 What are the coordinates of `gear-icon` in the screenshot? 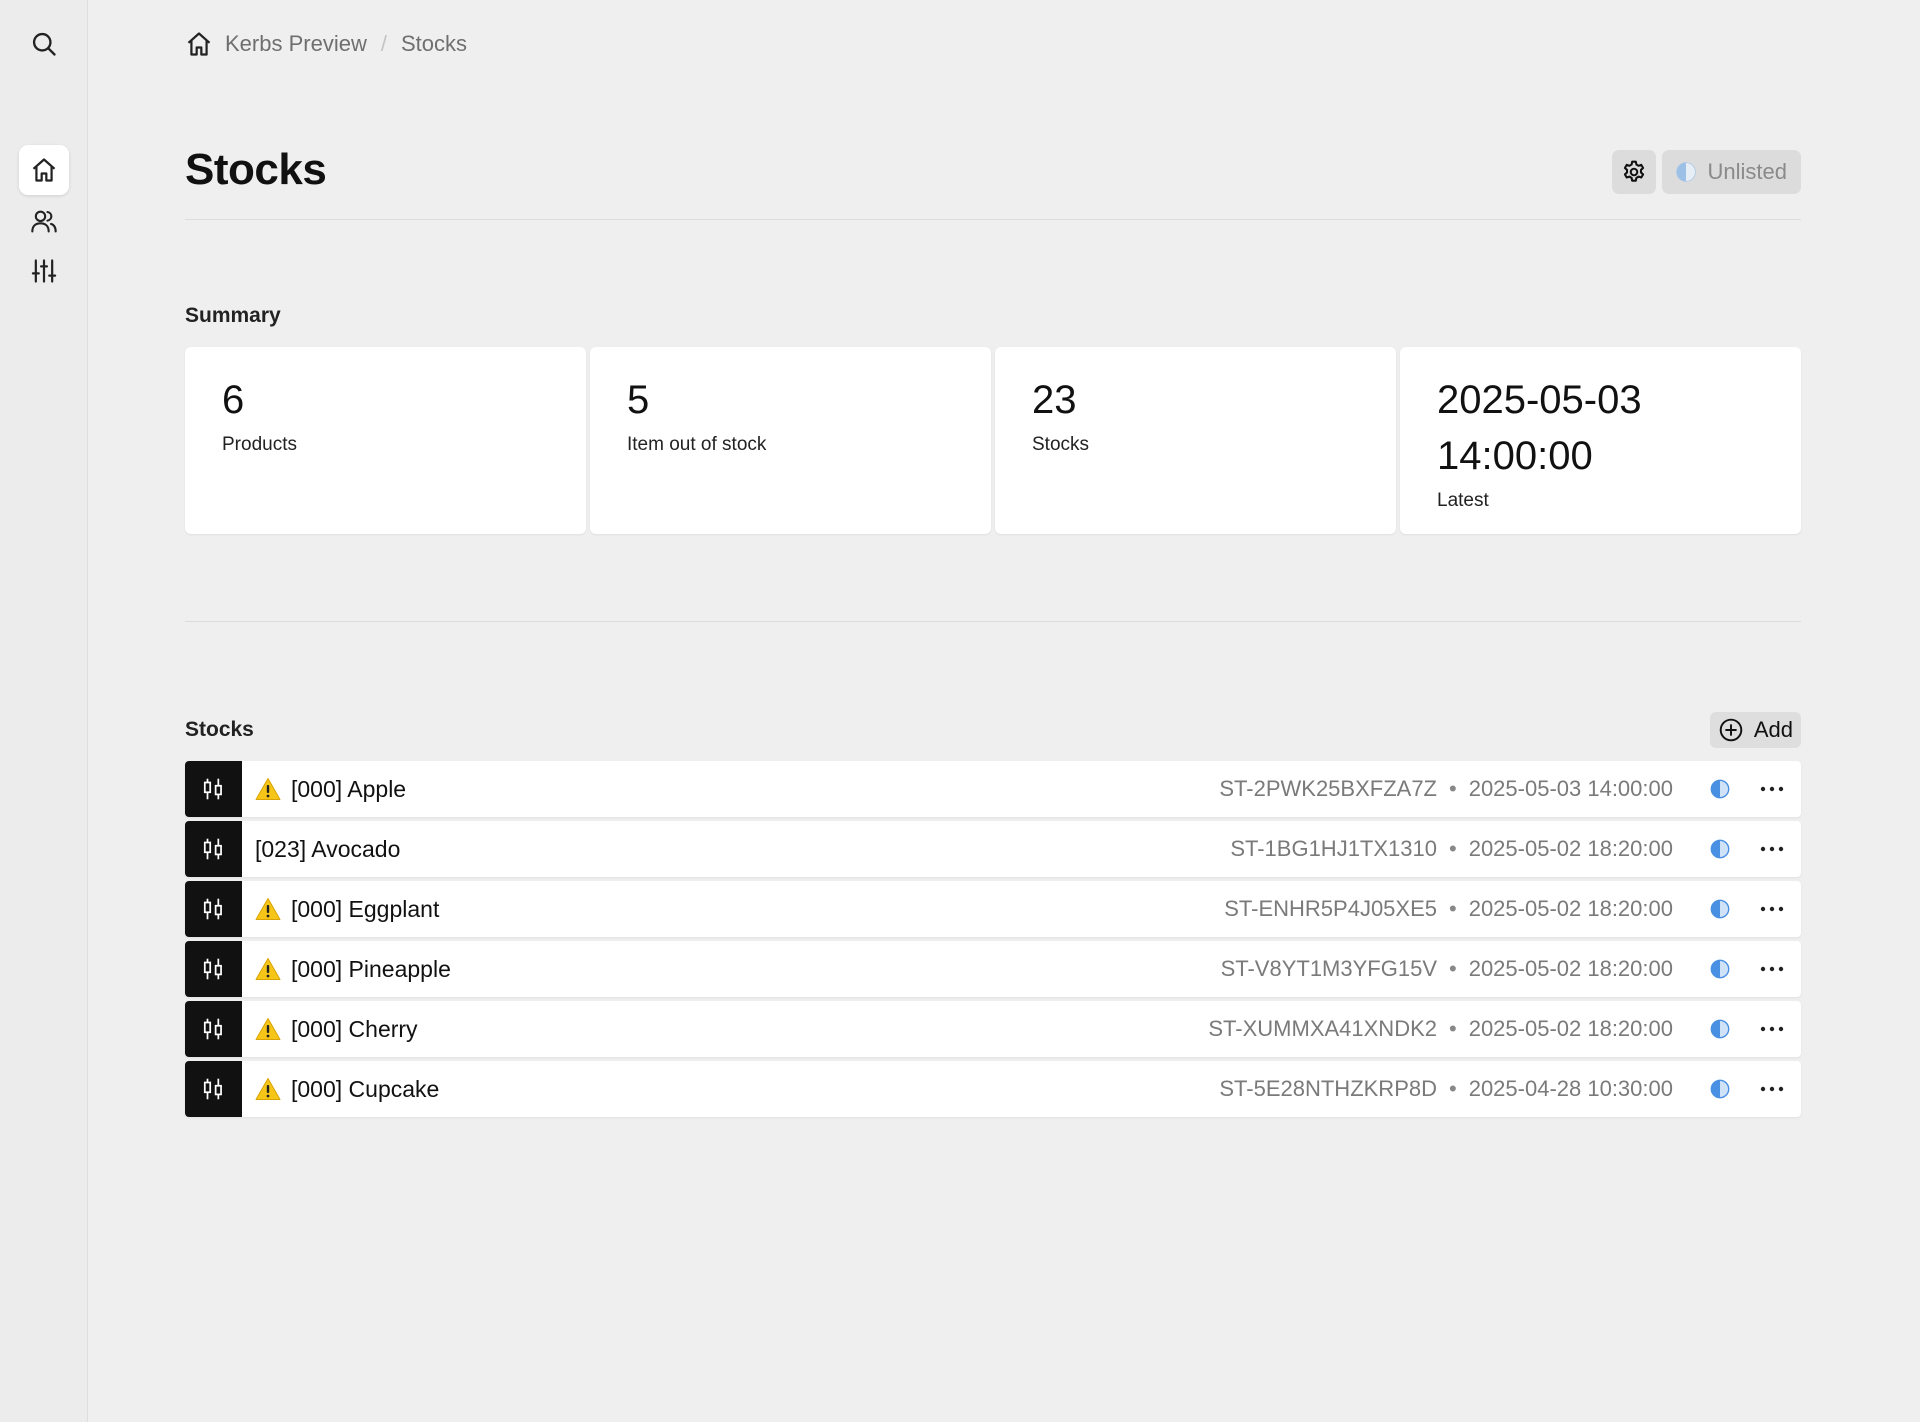 It's located at (1633, 171).